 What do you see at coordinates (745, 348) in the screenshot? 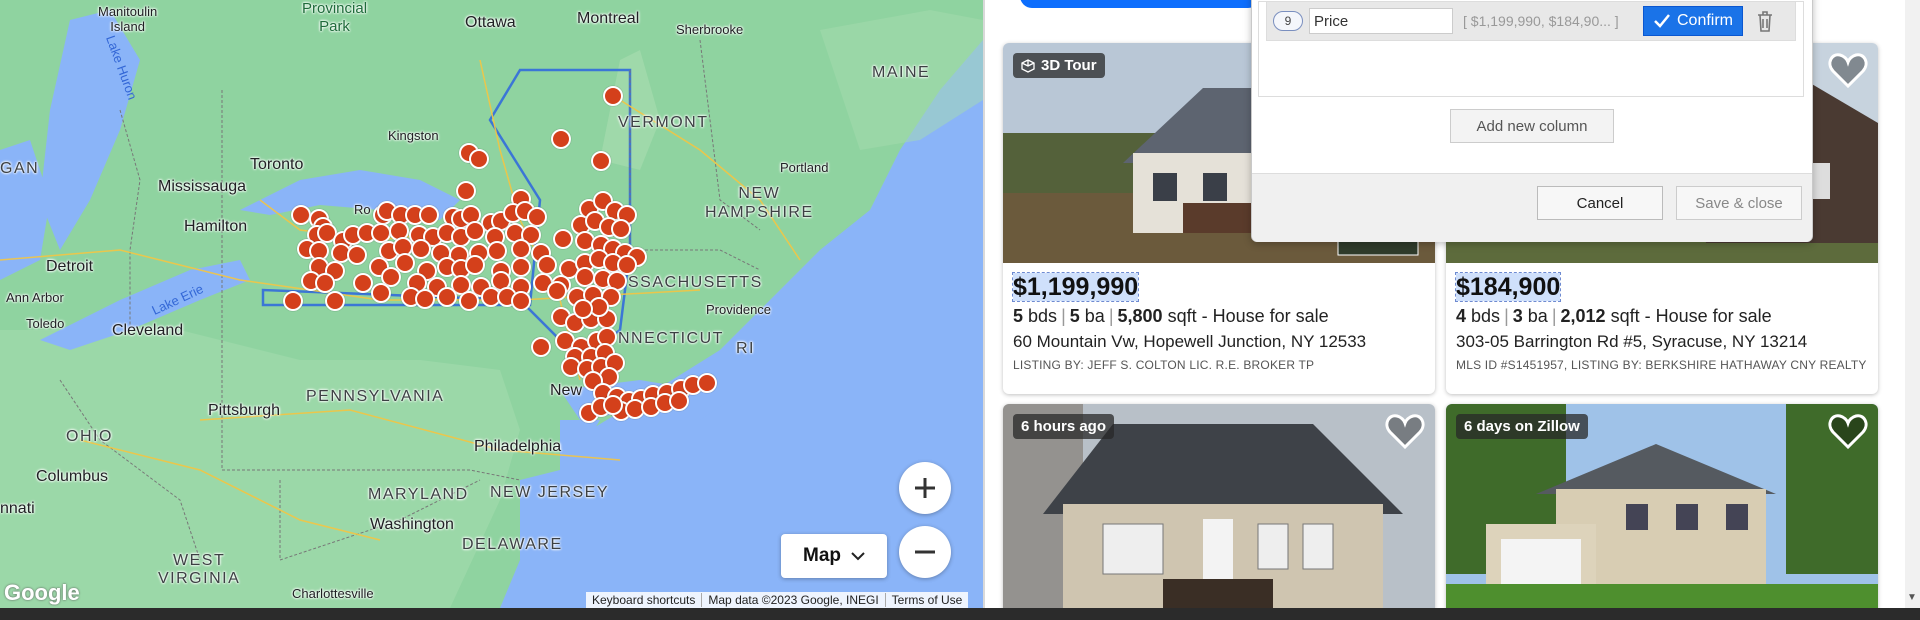
I see `label-rhode-island: RI` at bounding box center [745, 348].